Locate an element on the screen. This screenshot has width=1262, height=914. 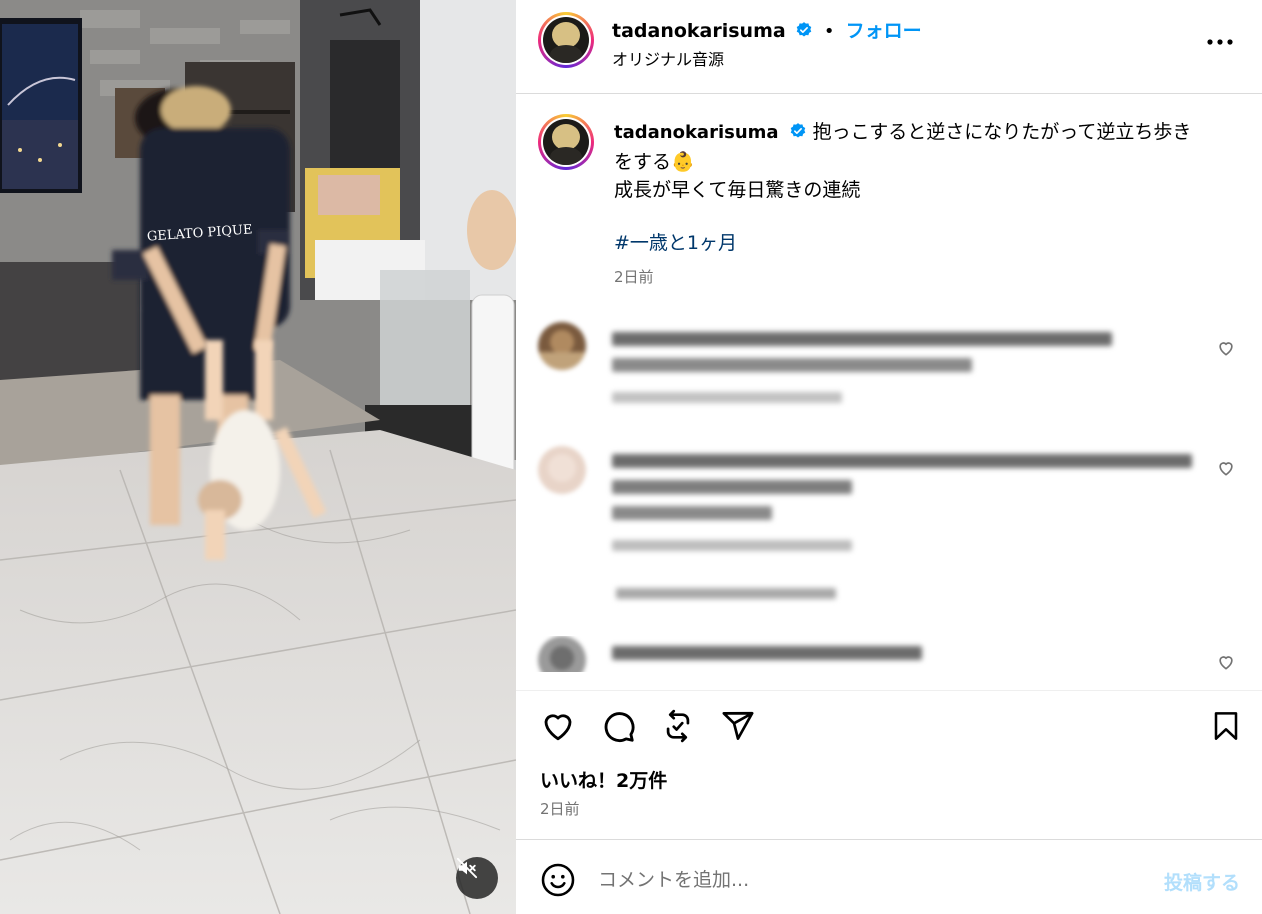
more-options-button is located at coordinates (1220, 42).